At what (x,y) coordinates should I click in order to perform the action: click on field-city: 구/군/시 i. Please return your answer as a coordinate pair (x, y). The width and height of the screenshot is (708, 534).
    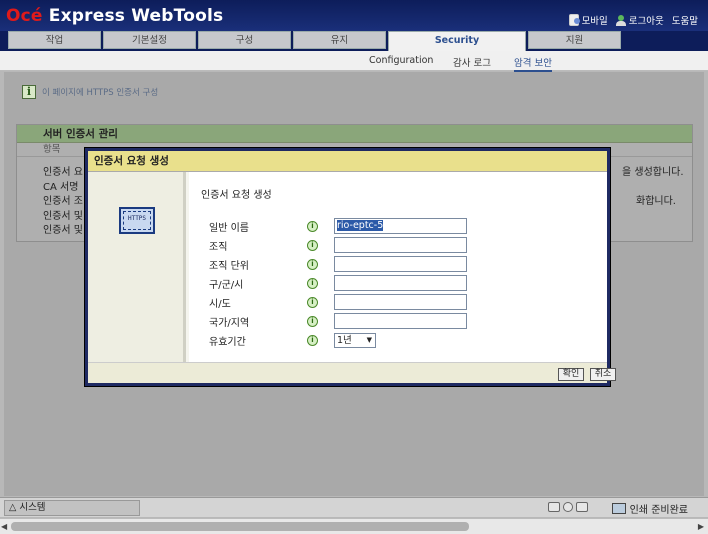
    Looking at the image, I should click on (404, 283).